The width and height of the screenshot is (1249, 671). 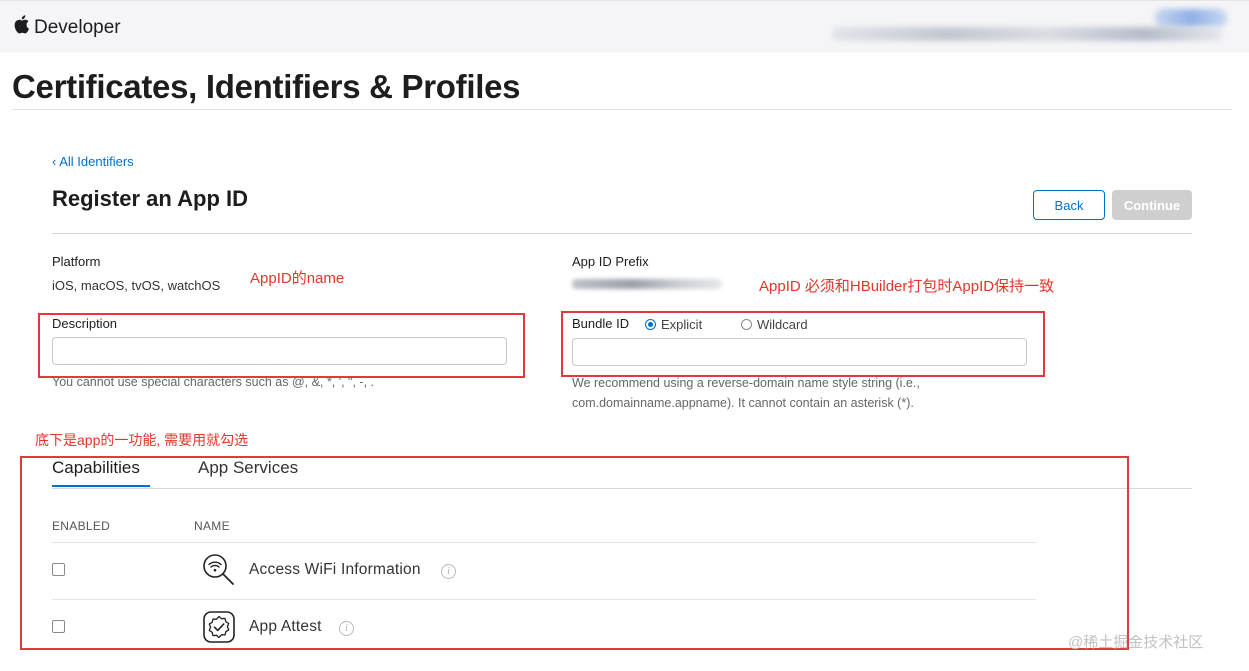 I want to click on continue-button: Continue, so click(x=1152, y=205).